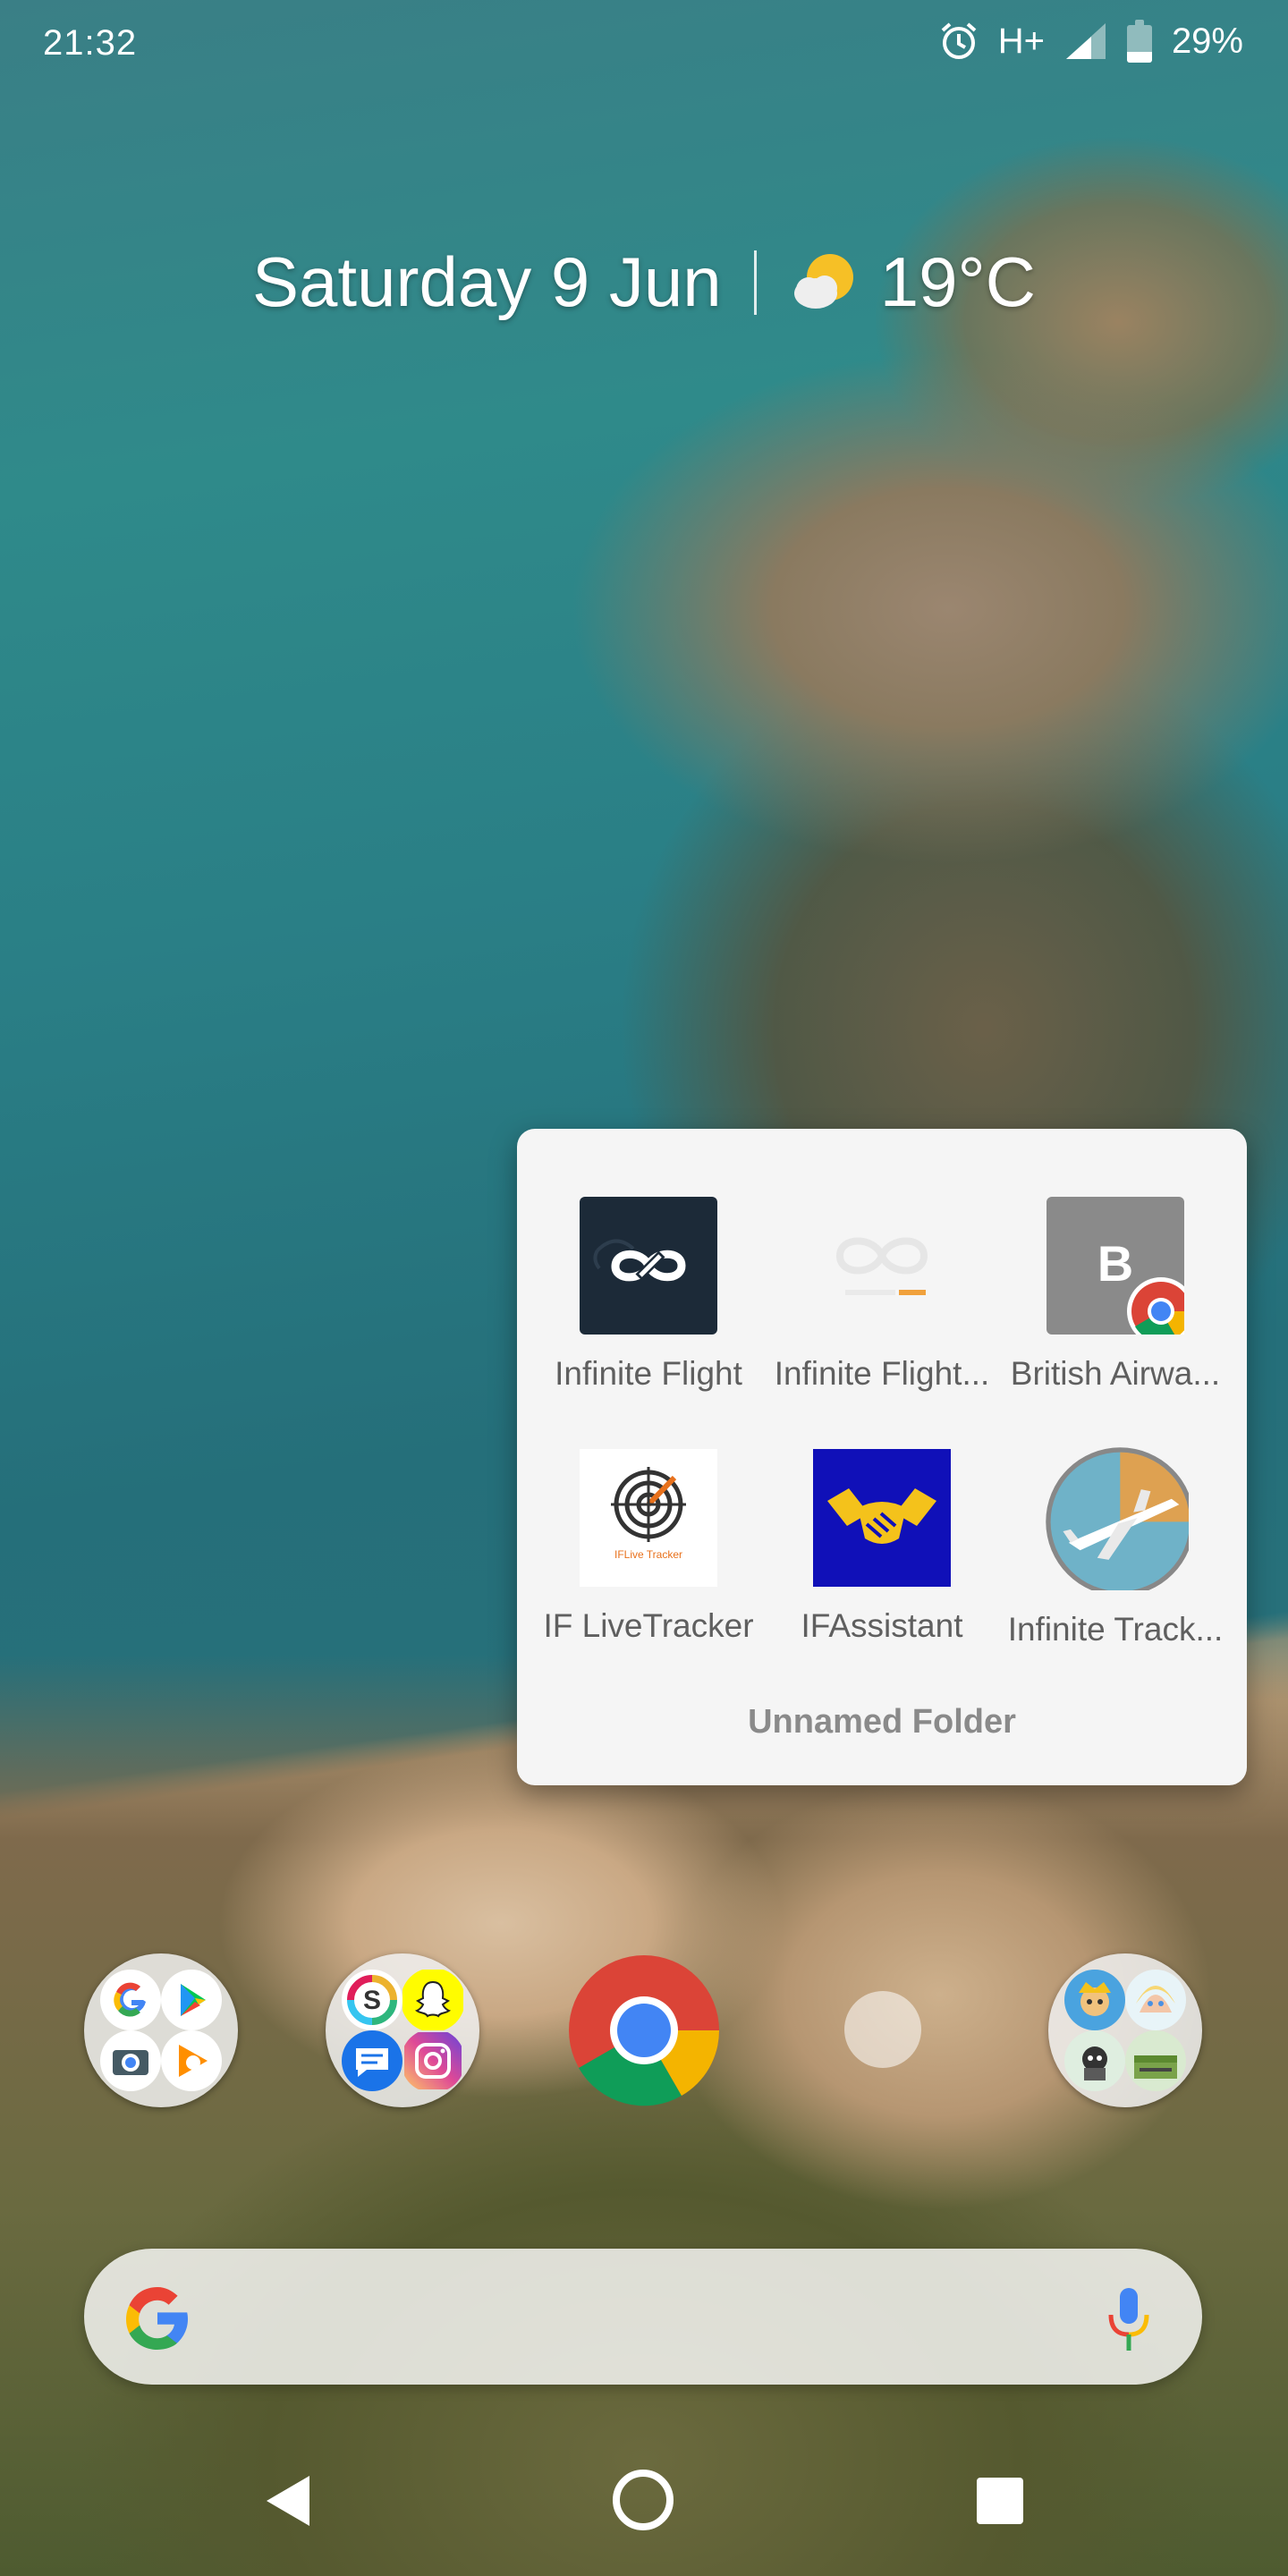 This screenshot has height=2576, width=1288. I want to click on infinite-tracker-plane-icon, so click(1120, 1522).